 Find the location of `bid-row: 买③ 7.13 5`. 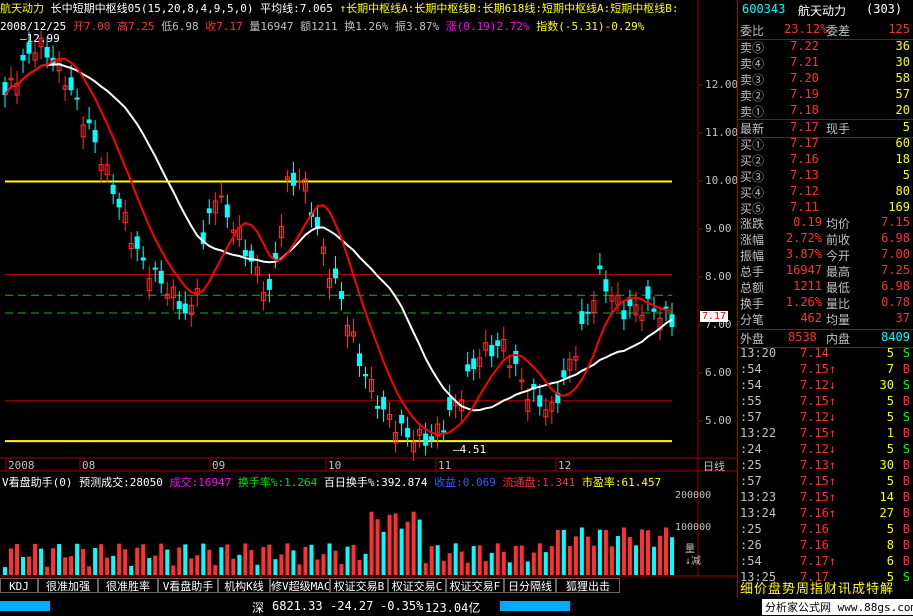

bid-row: 买③ 7.13 5 is located at coordinates (825, 176).